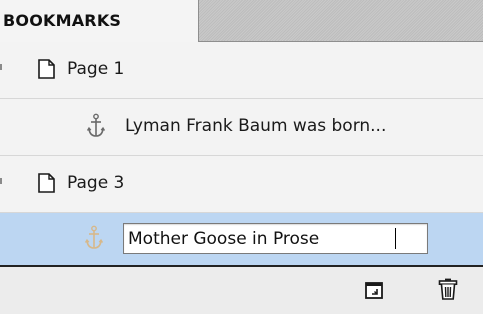 This screenshot has width=483, height=314. What do you see at coordinates (395, 238) in the screenshot?
I see `text-caret` at bounding box center [395, 238].